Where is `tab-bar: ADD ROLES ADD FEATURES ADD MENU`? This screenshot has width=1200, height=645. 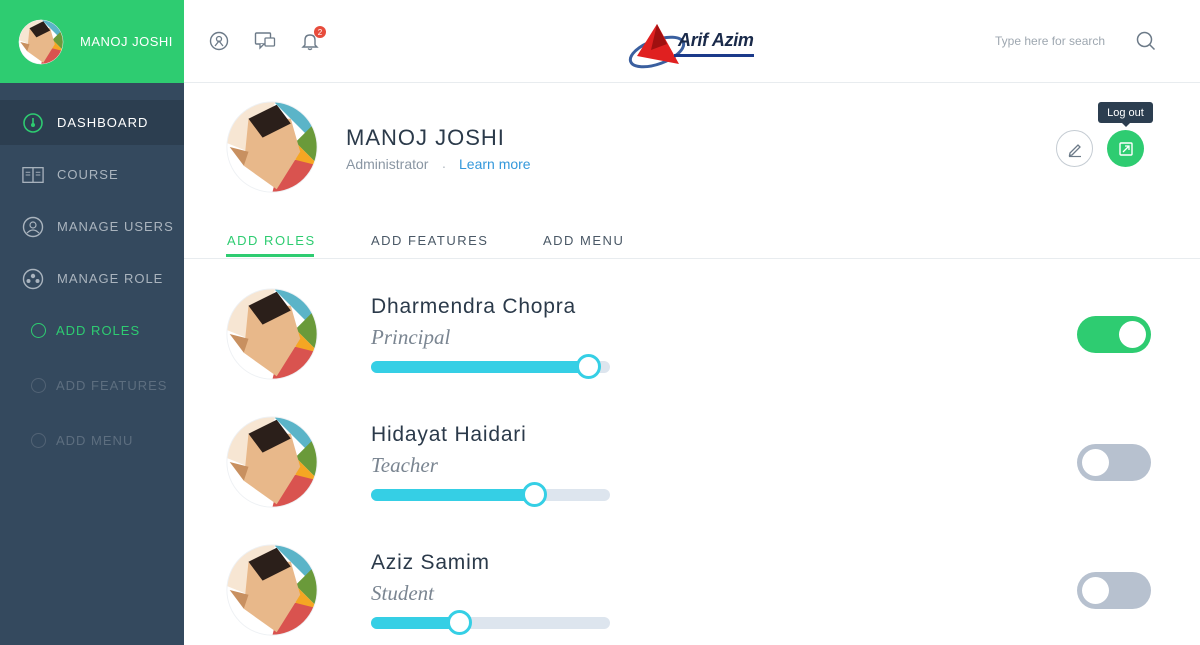 tab-bar: ADD ROLES ADD FEATURES ADD MENU is located at coordinates (692, 240).